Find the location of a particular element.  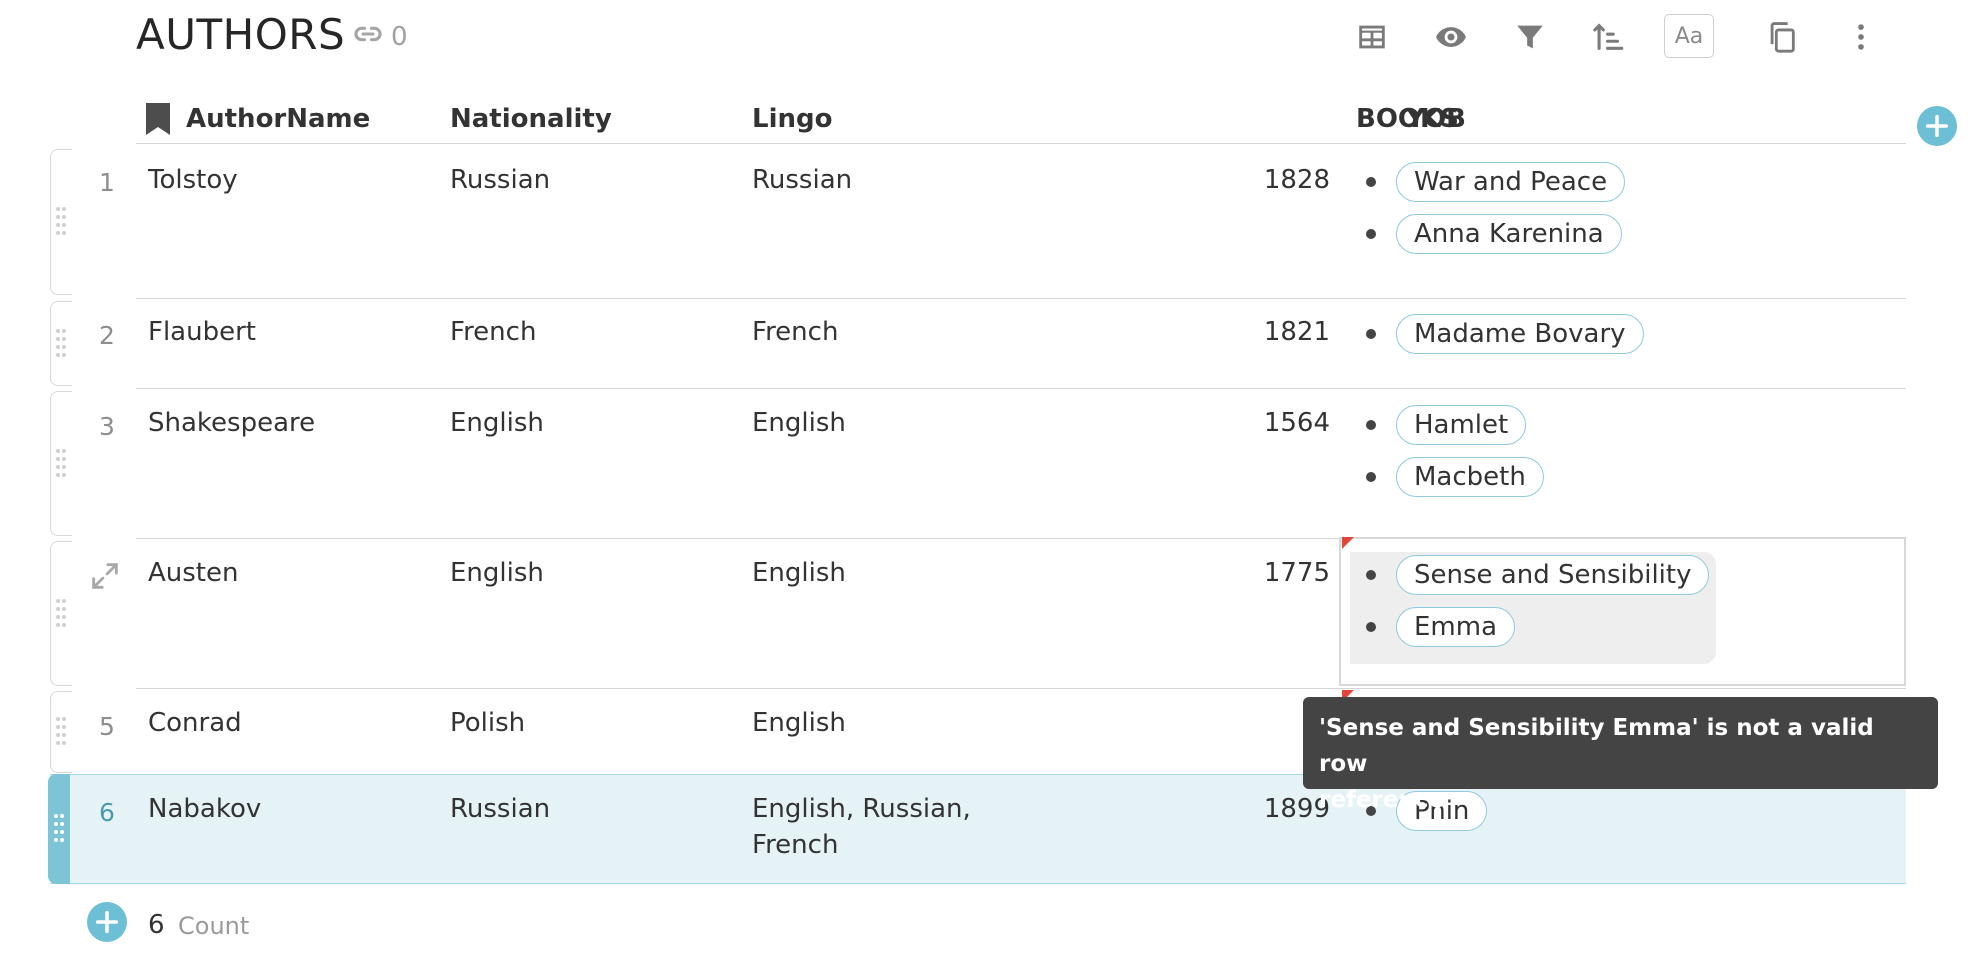

cell-lingo: English, Russian, French is located at coordinates (861, 827).